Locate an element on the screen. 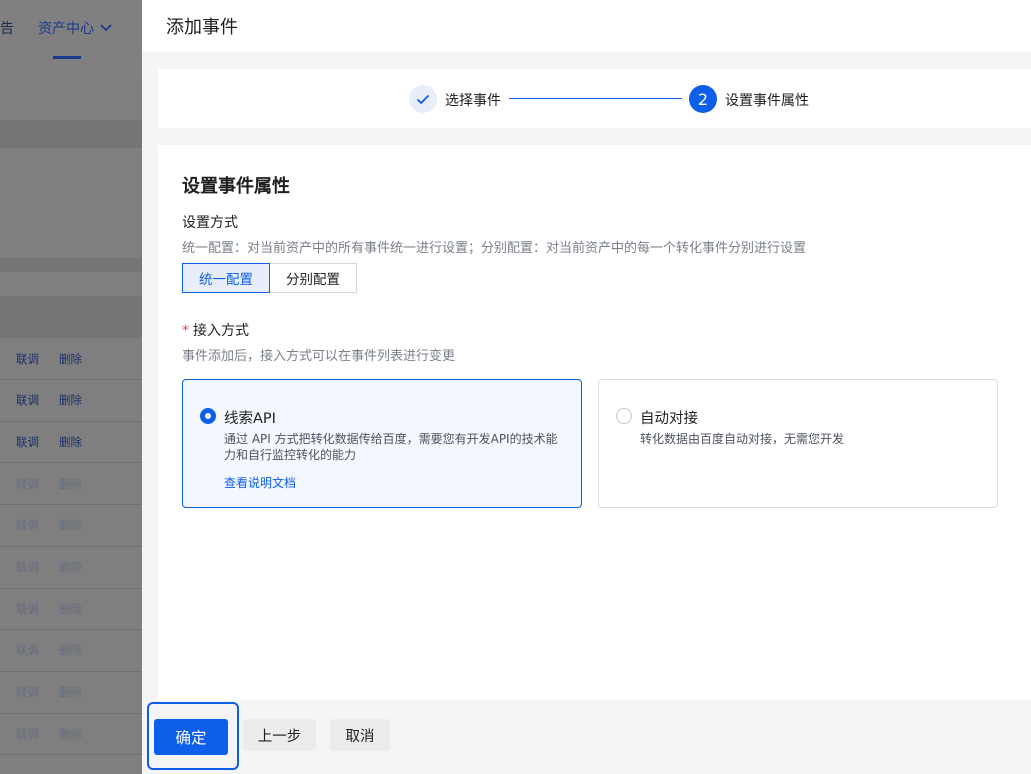 Image resolution: width=1031 pixels, height=774 pixels. access-mode-hint: 事件添加后，接入方式可以在事件列表进行变更 is located at coordinates (319, 356).